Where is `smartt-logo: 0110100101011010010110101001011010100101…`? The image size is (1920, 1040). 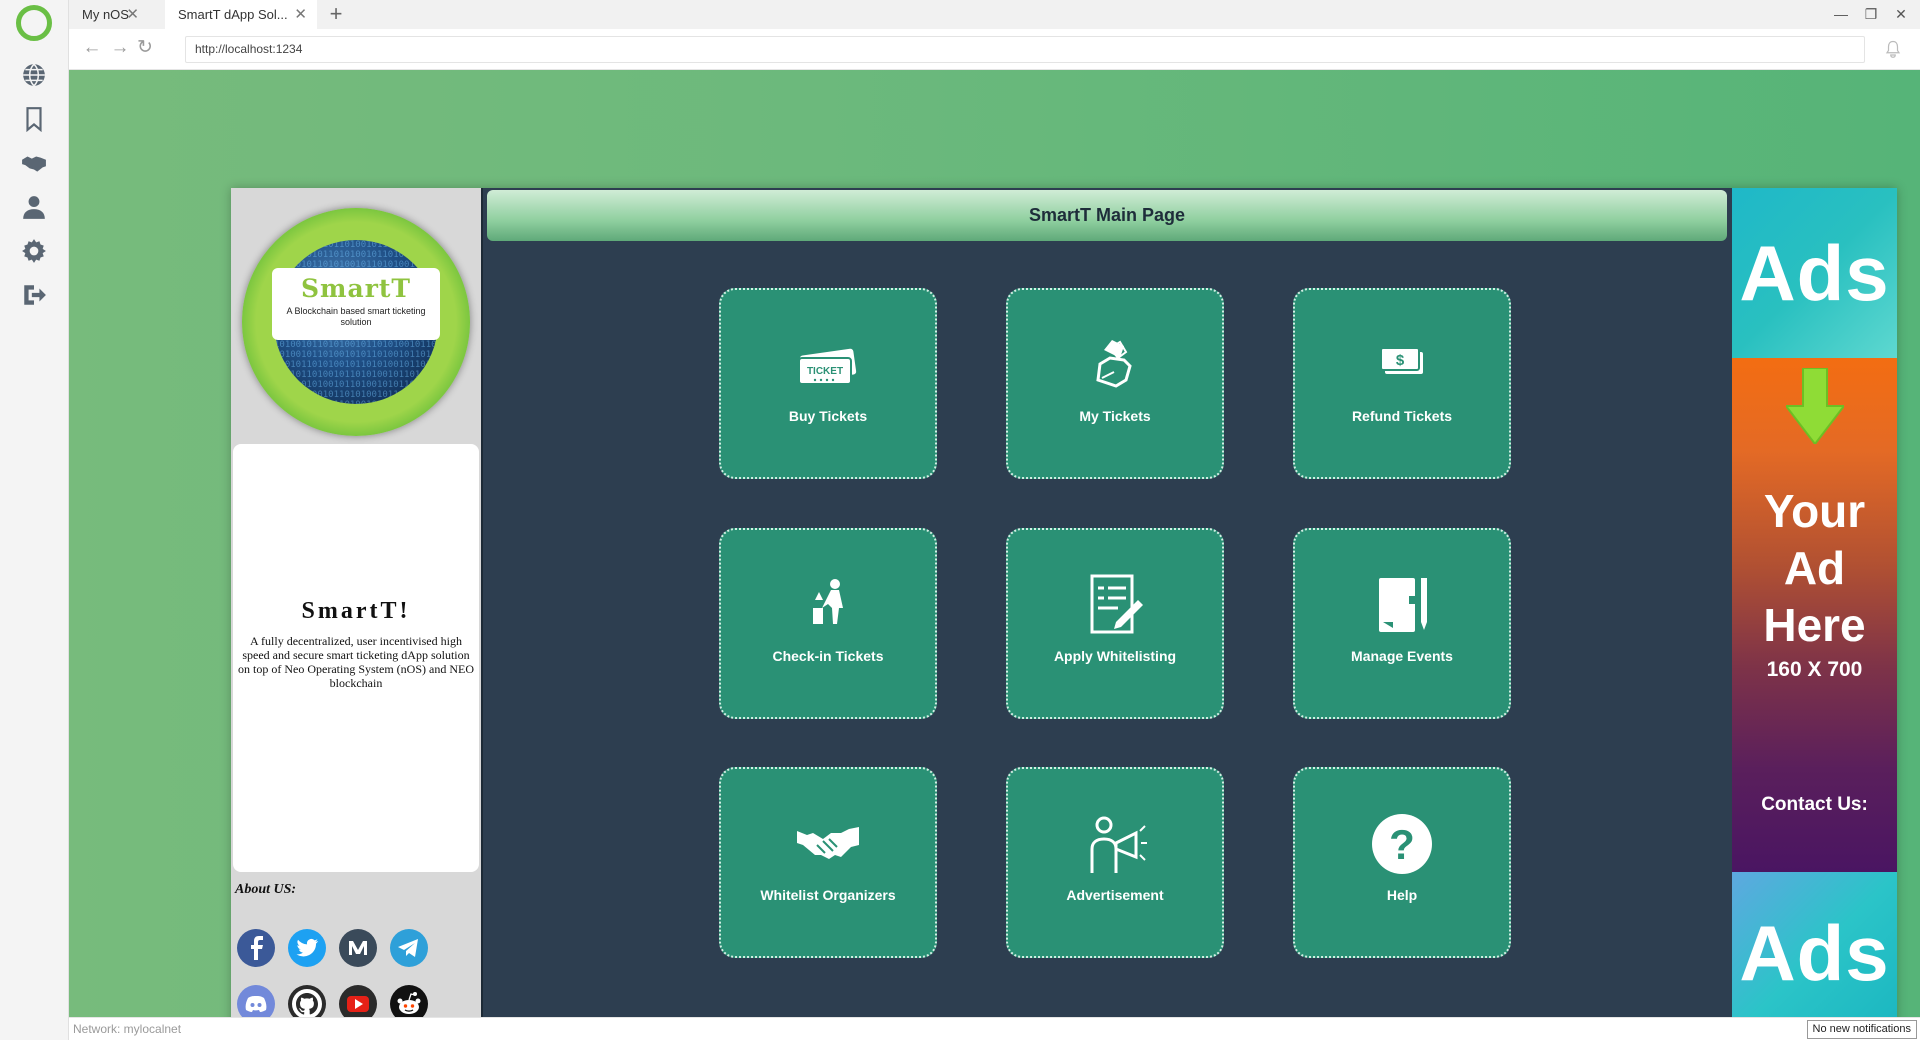
smartt-logo: 0110100101011010010110101001011010100101… is located at coordinates (356, 322).